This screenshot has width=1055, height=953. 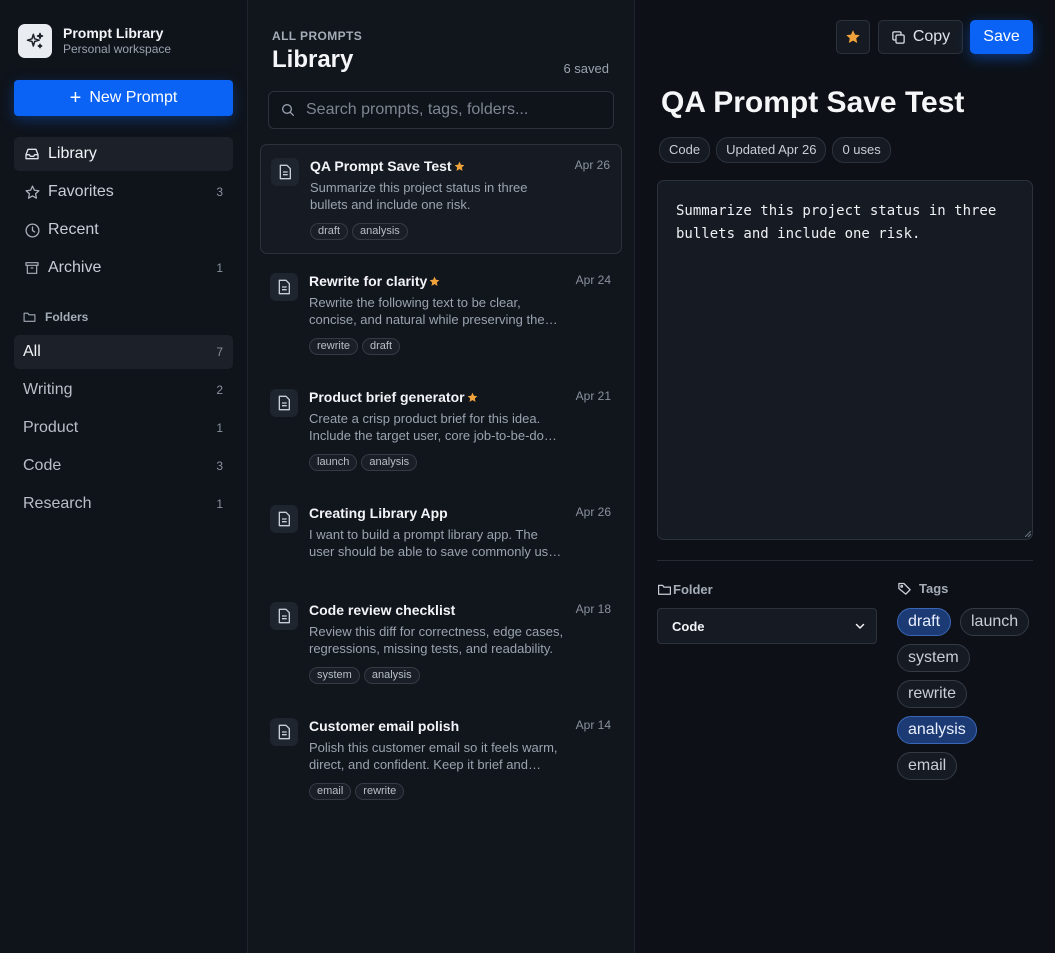 What do you see at coordinates (123, 504) in the screenshot?
I see `folder-item-research: Research 1` at bounding box center [123, 504].